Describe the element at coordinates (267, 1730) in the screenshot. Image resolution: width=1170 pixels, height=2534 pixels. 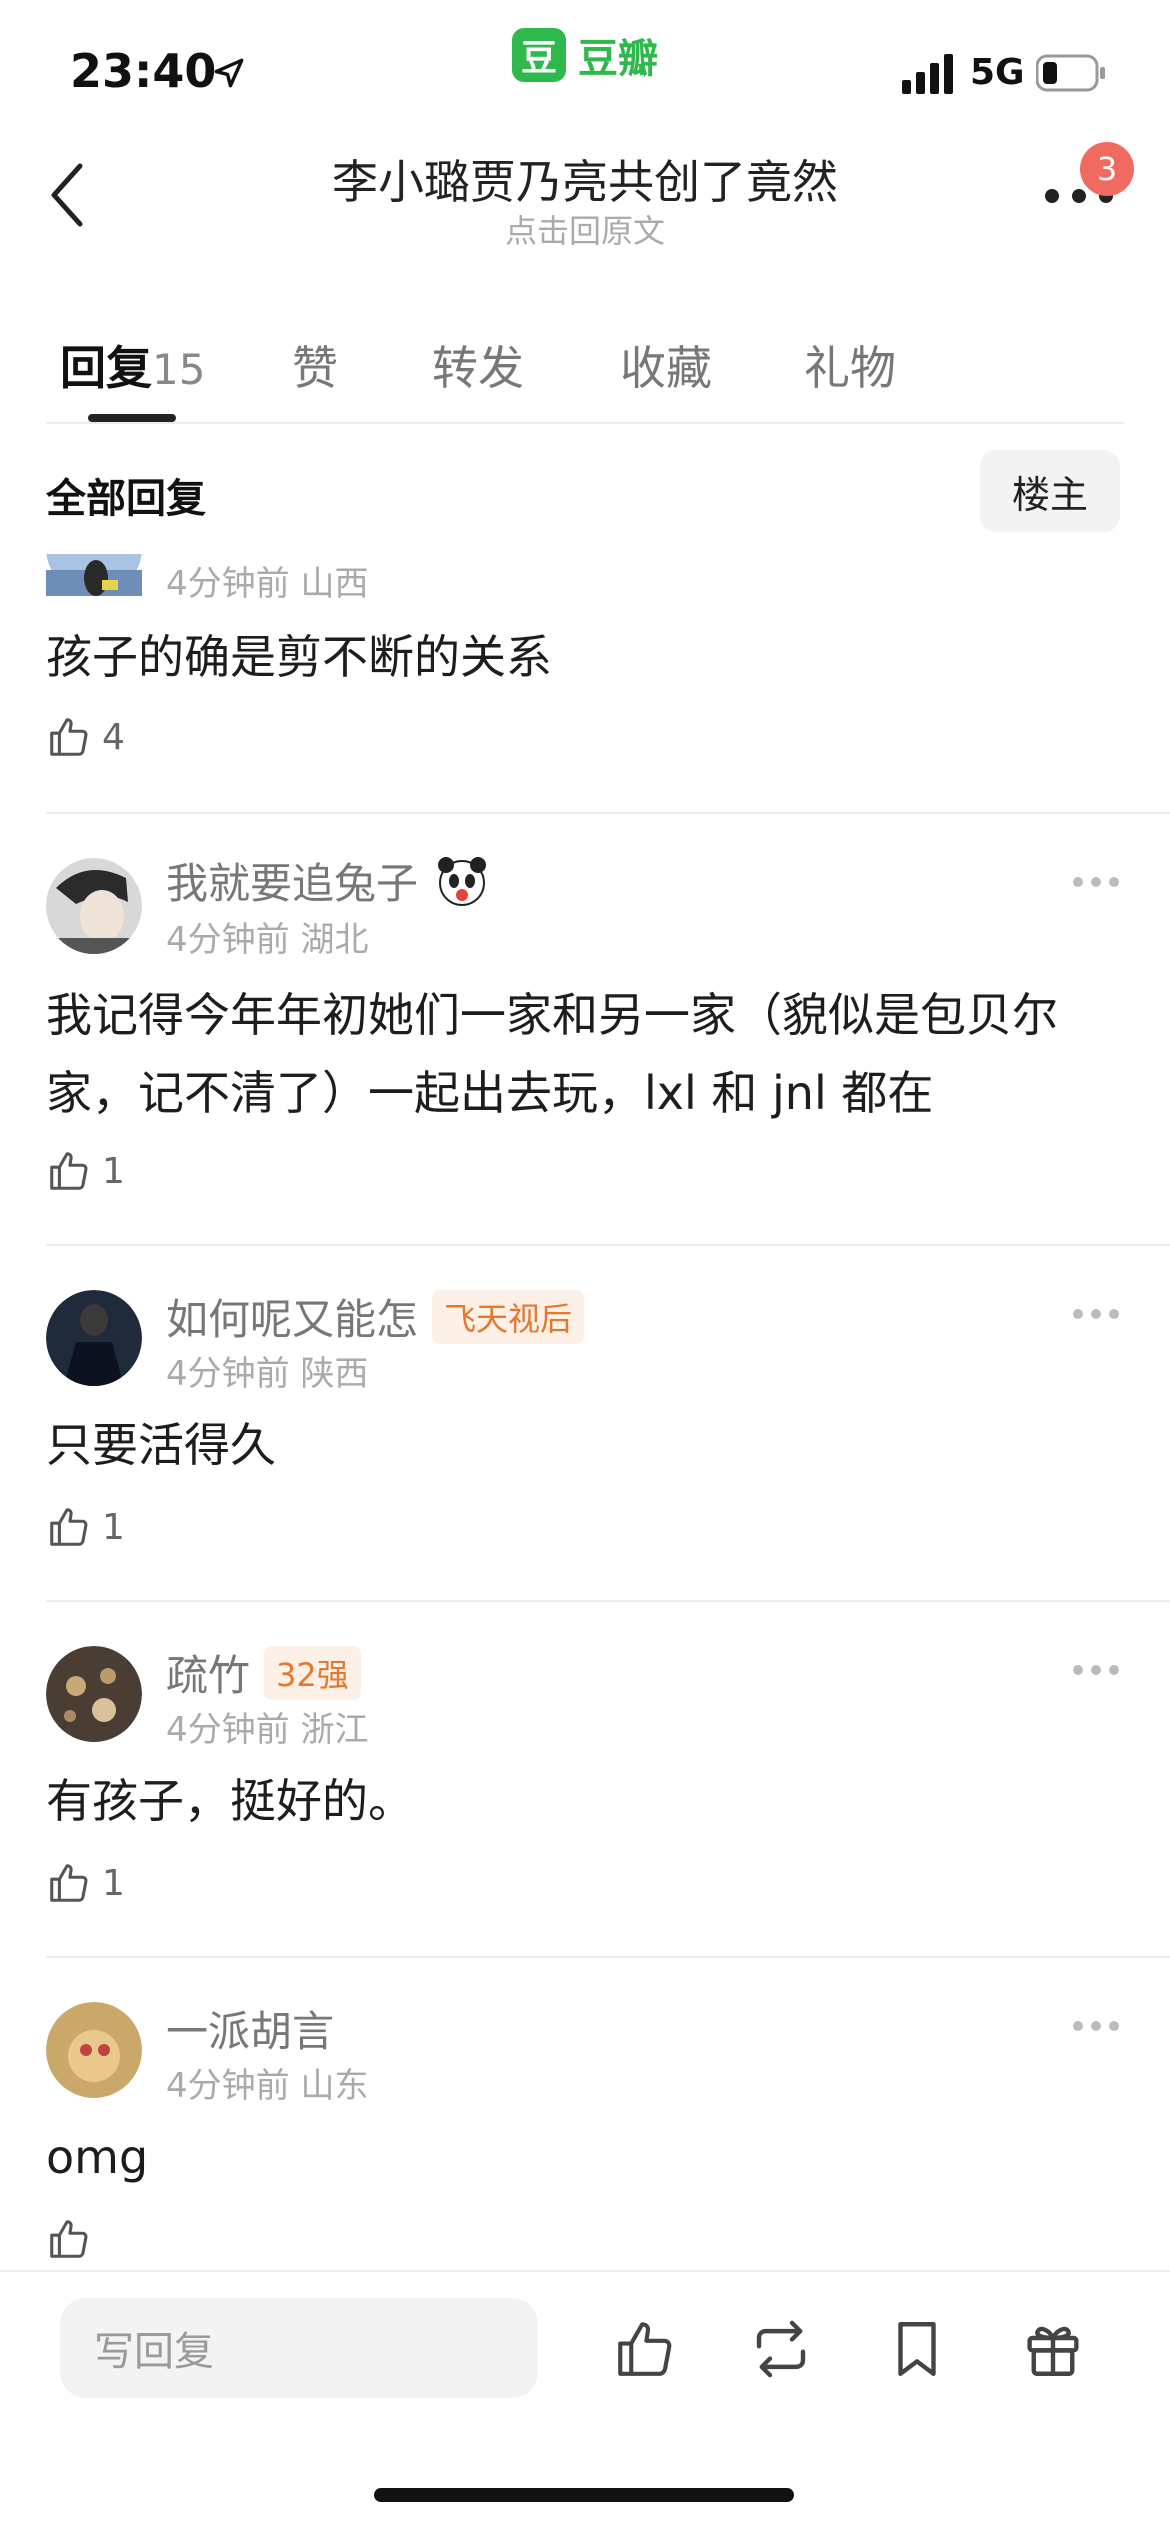
I see `comment-meta: 4分钟前 浙江` at that location.